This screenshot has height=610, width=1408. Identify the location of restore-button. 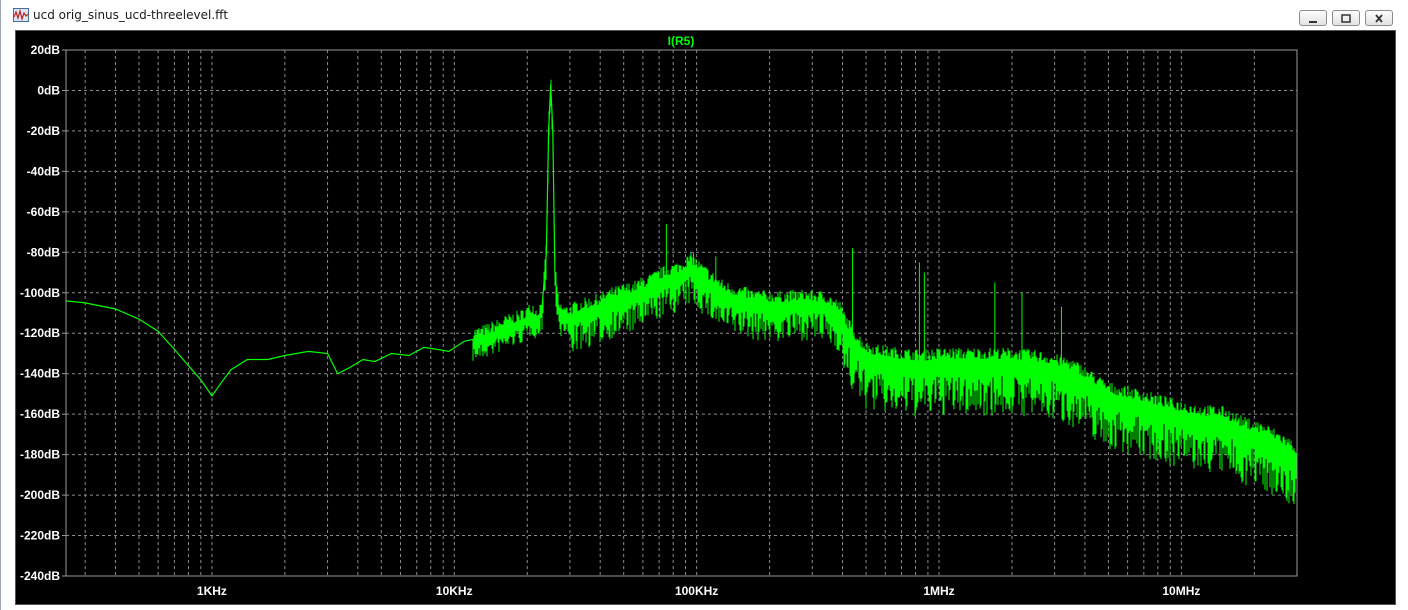
(1346, 18).